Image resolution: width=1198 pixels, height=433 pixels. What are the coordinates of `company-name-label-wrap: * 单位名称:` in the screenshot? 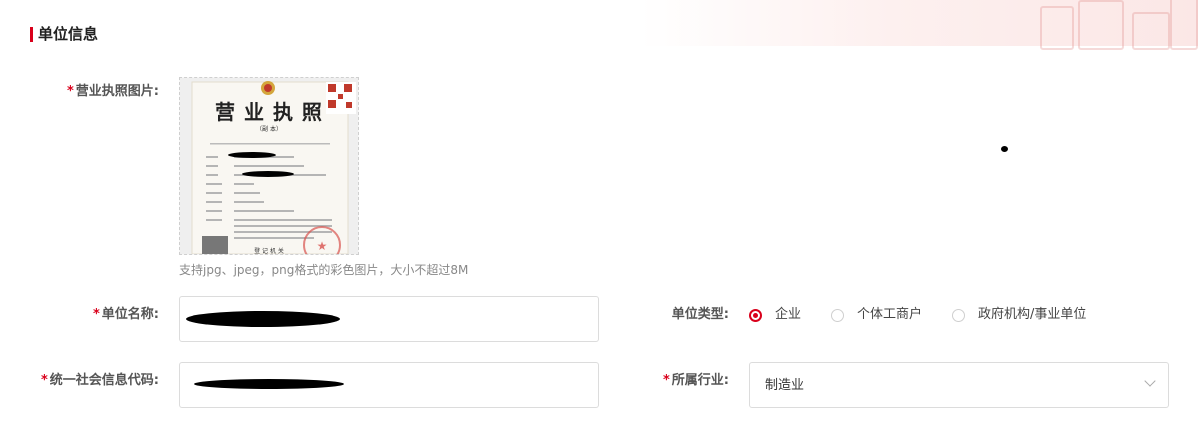 It's located at (99, 315).